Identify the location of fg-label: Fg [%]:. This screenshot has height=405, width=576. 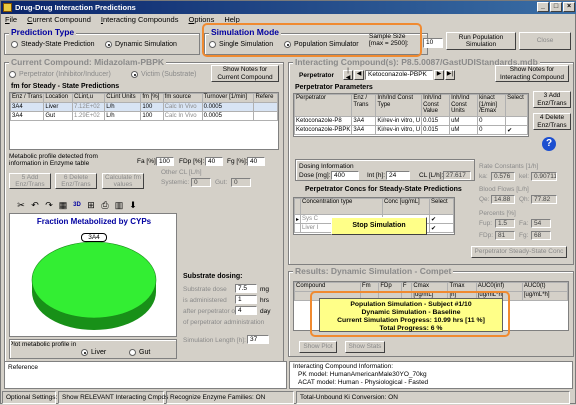
(237, 161).